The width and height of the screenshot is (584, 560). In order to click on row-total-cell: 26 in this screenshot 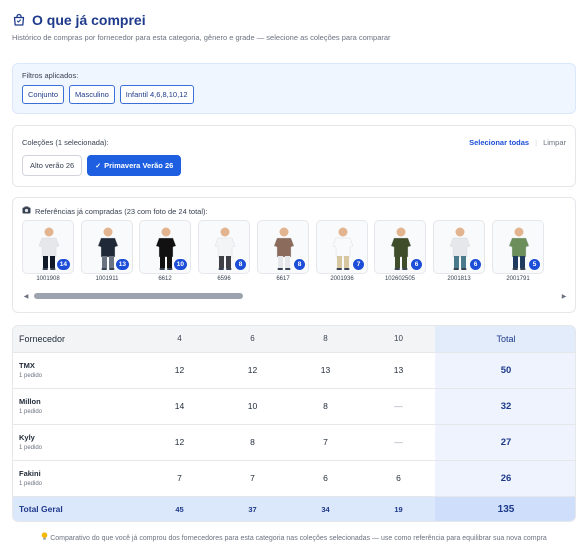, I will do `click(505, 478)`.